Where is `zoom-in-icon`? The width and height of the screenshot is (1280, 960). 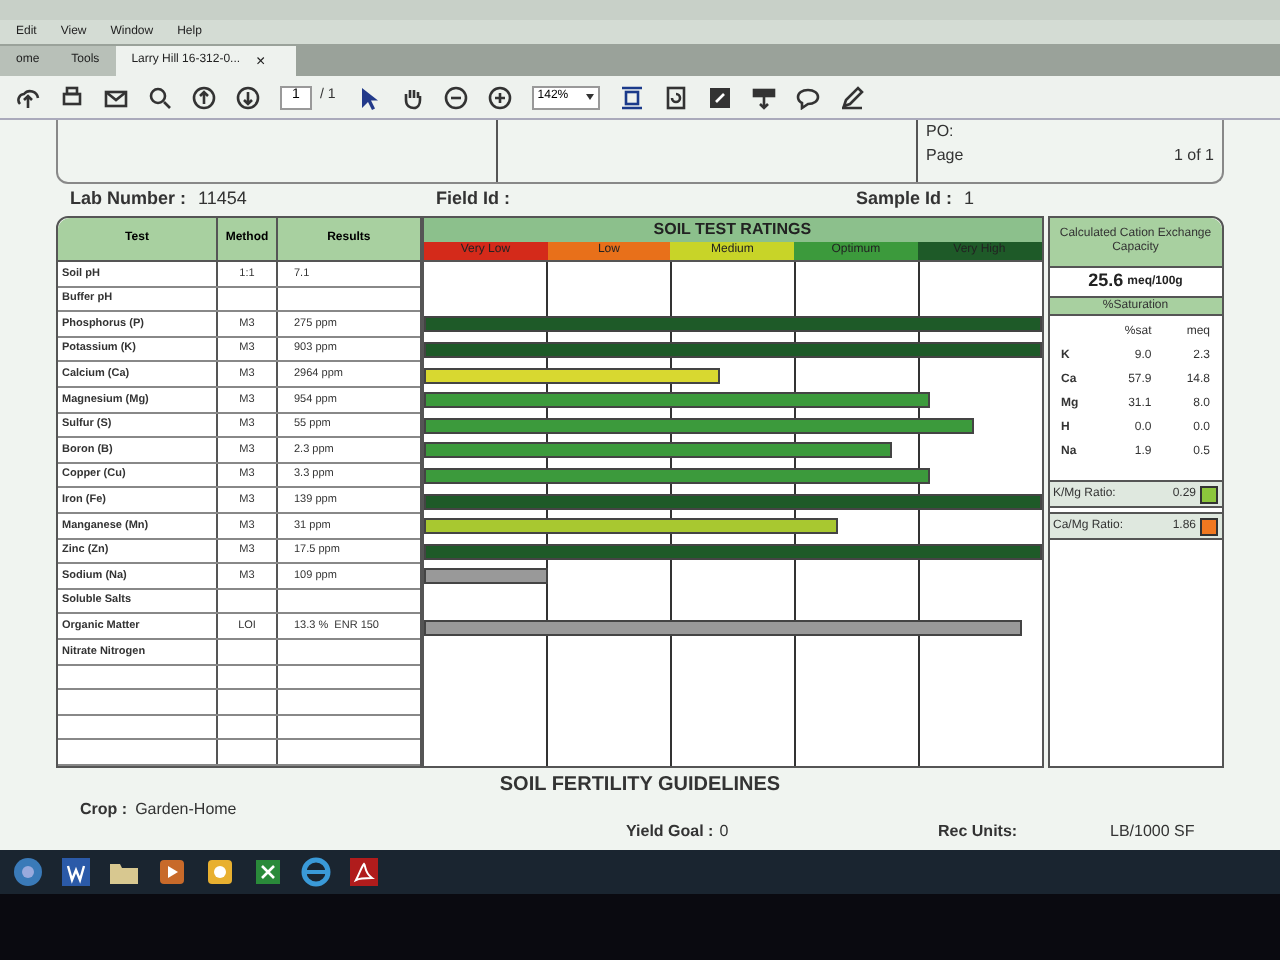 zoom-in-icon is located at coordinates (499, 97).